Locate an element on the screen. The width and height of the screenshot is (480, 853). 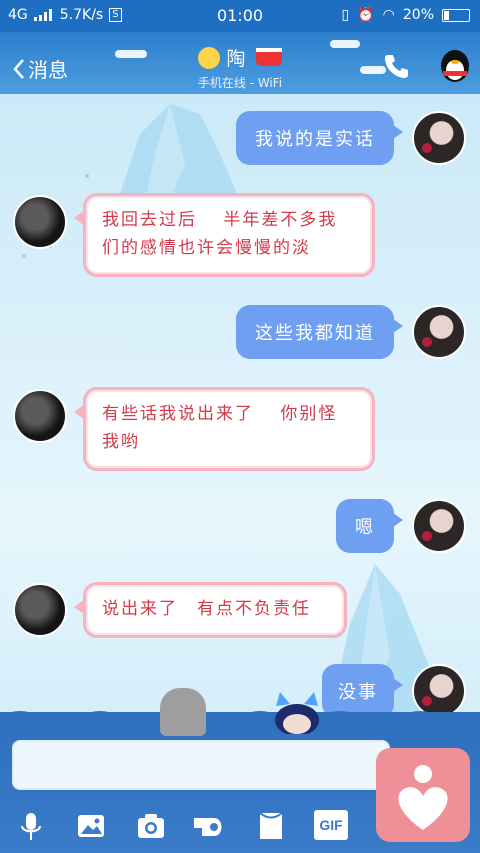
message-text: 我说的是实话 is located at coordinates (315, 139).